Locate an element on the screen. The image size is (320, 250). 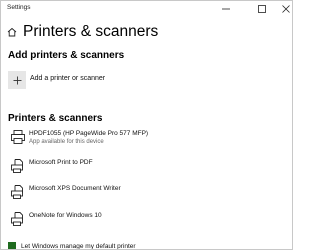
maximize-icon is located at coordinates (262, 9).